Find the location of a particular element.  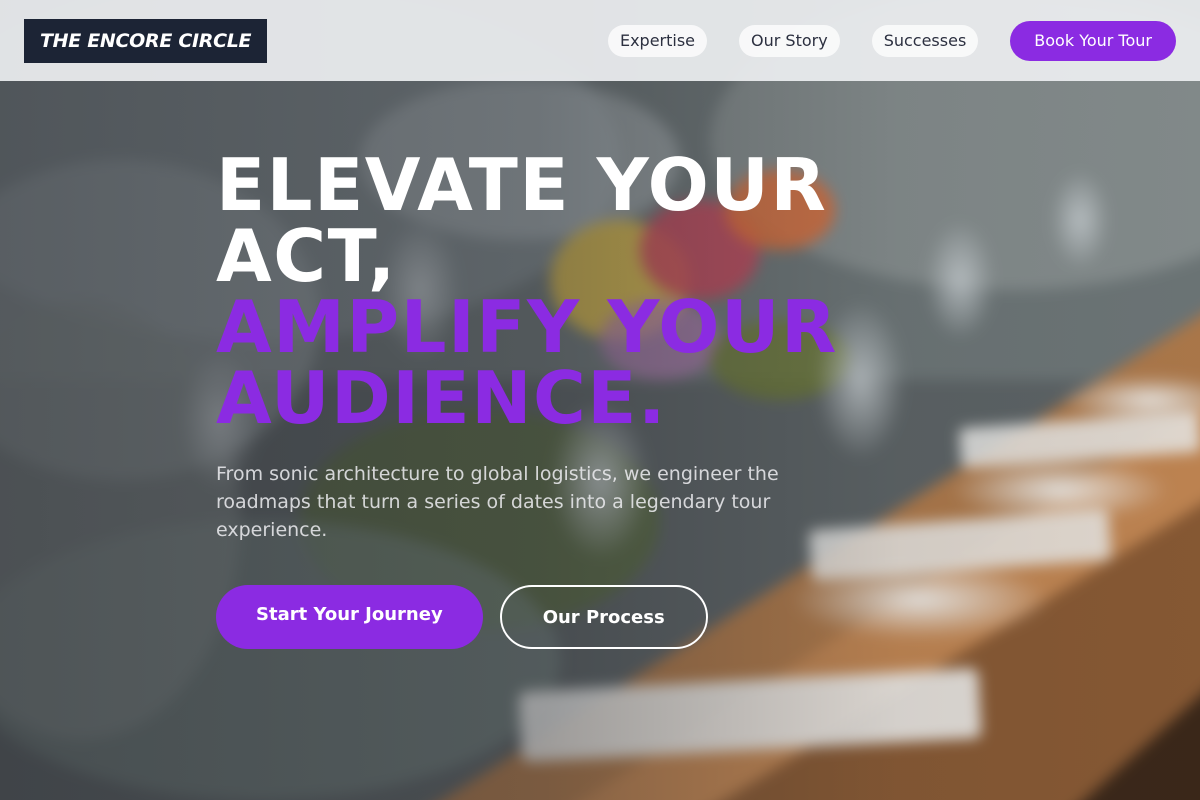

nav-link-successes: Successes is located at coordinates (925, 40).